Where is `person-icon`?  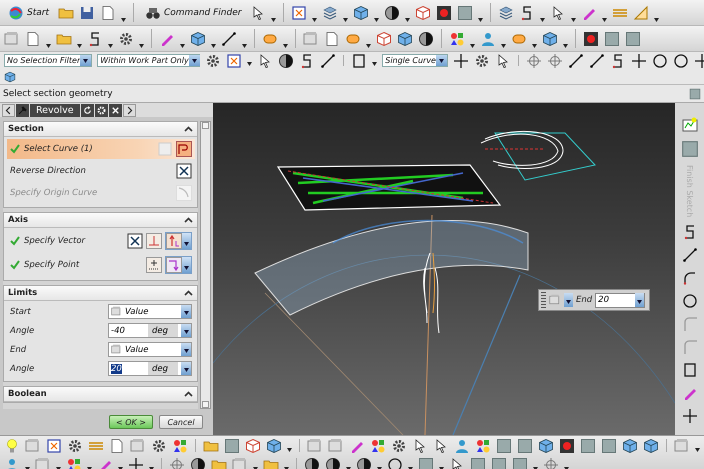 person-icon is located at coordinates (488, 38).